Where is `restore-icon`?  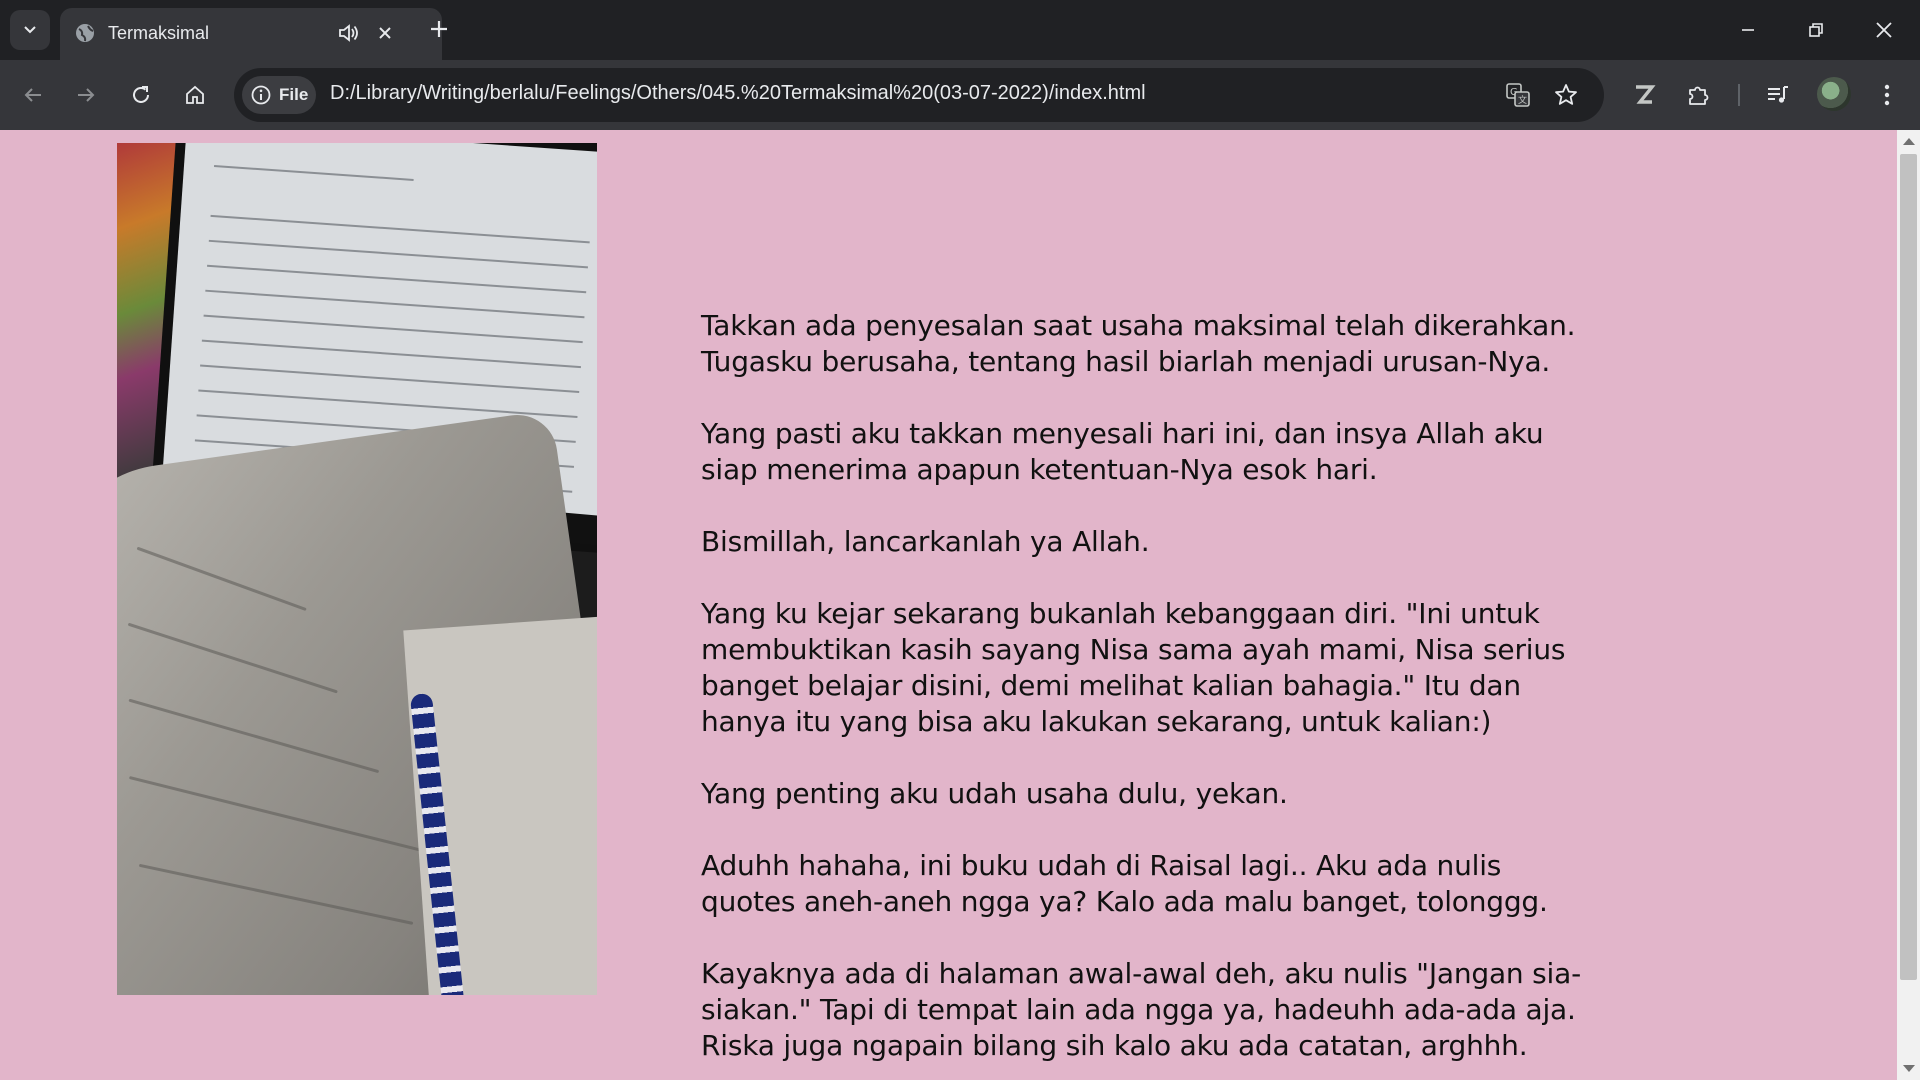
restore-icon is located at coordinates (1816, 30).